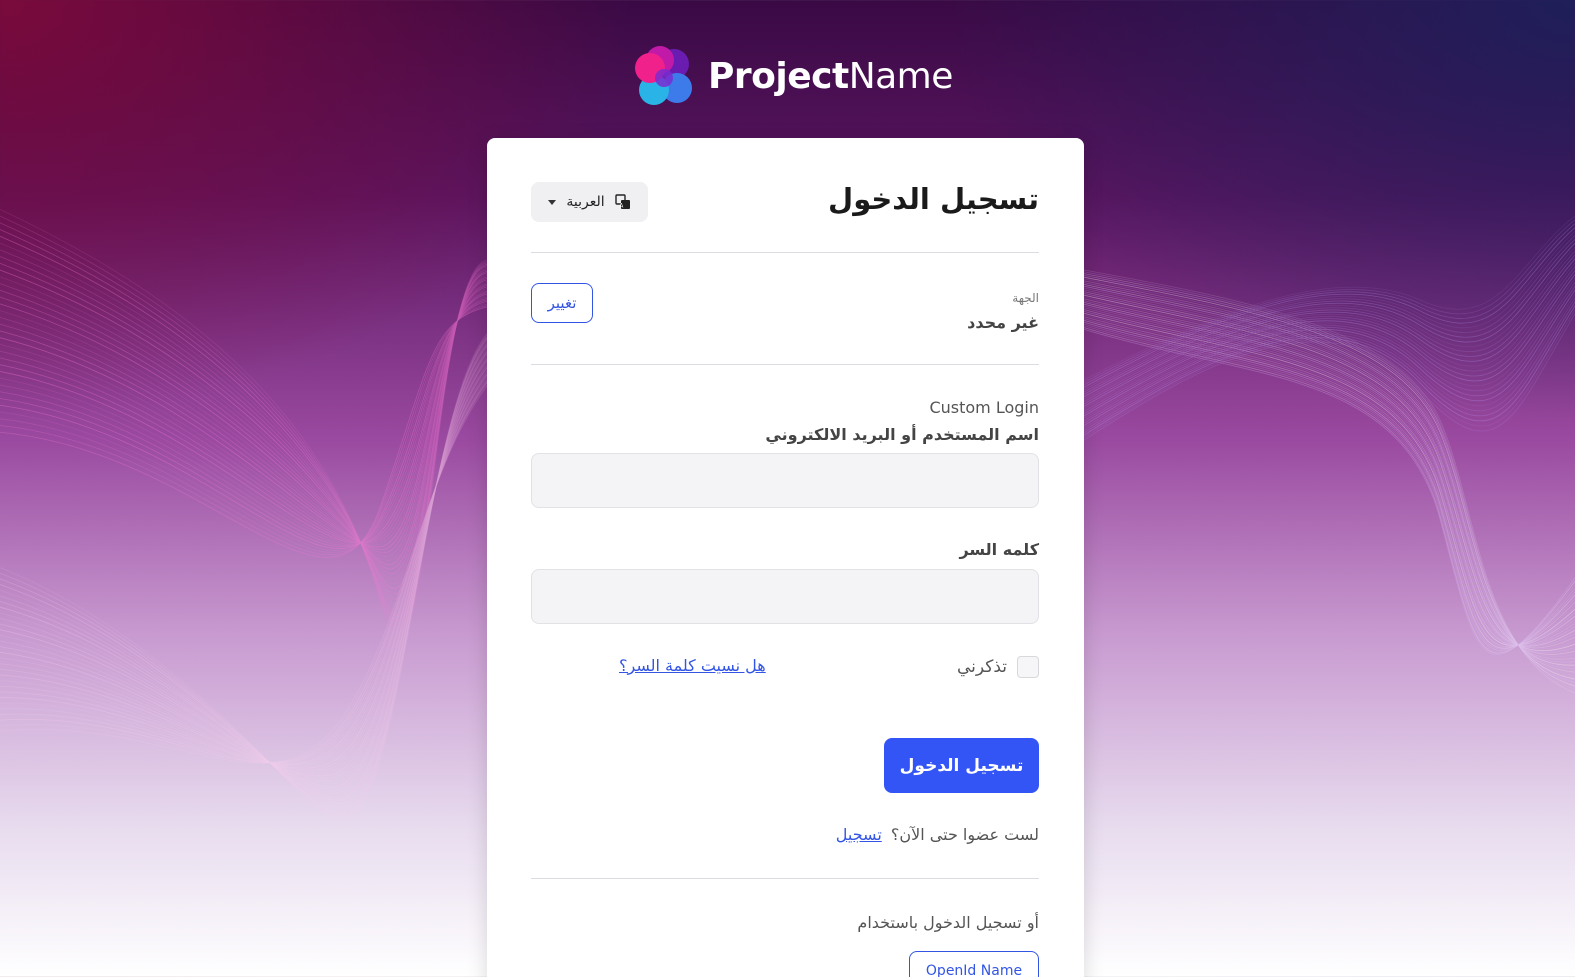 This screenshot has width=1575, height=977. What do you see at coordinates (585, 202) in the screenshot?
I see `language-label: العربية` at bounding box center [585, 202].